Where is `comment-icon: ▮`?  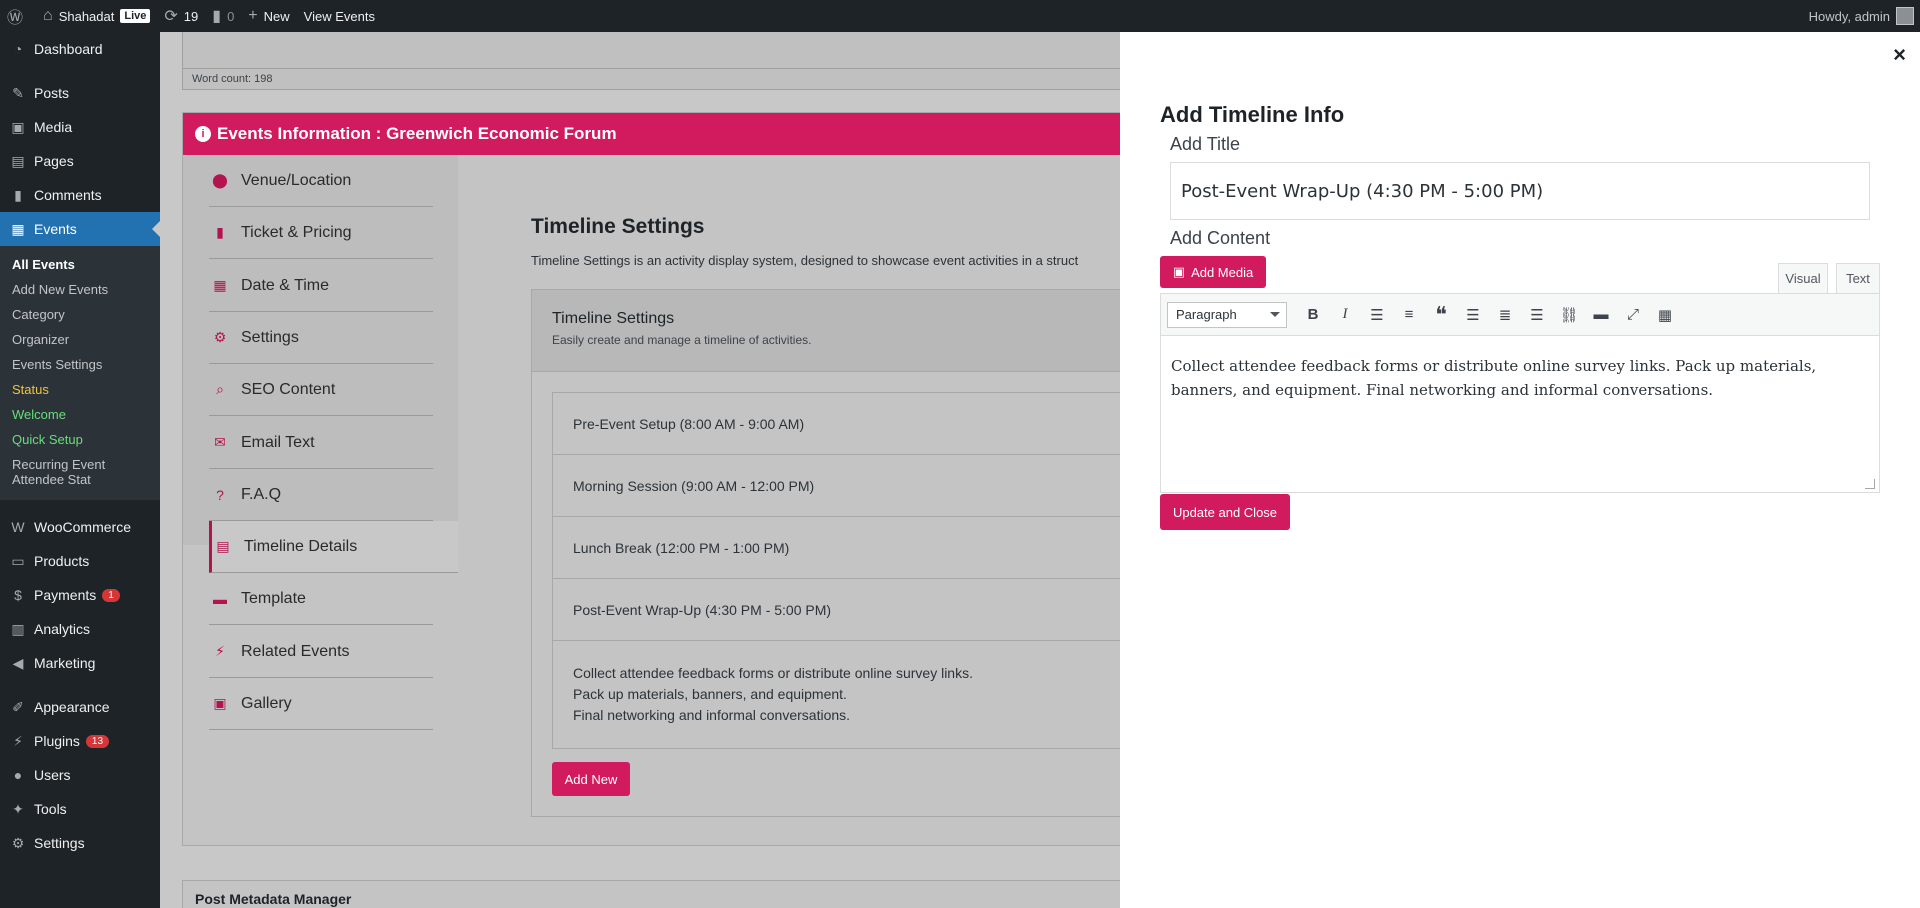 comment-icon: ▮ is located at coordinates (217, 16).